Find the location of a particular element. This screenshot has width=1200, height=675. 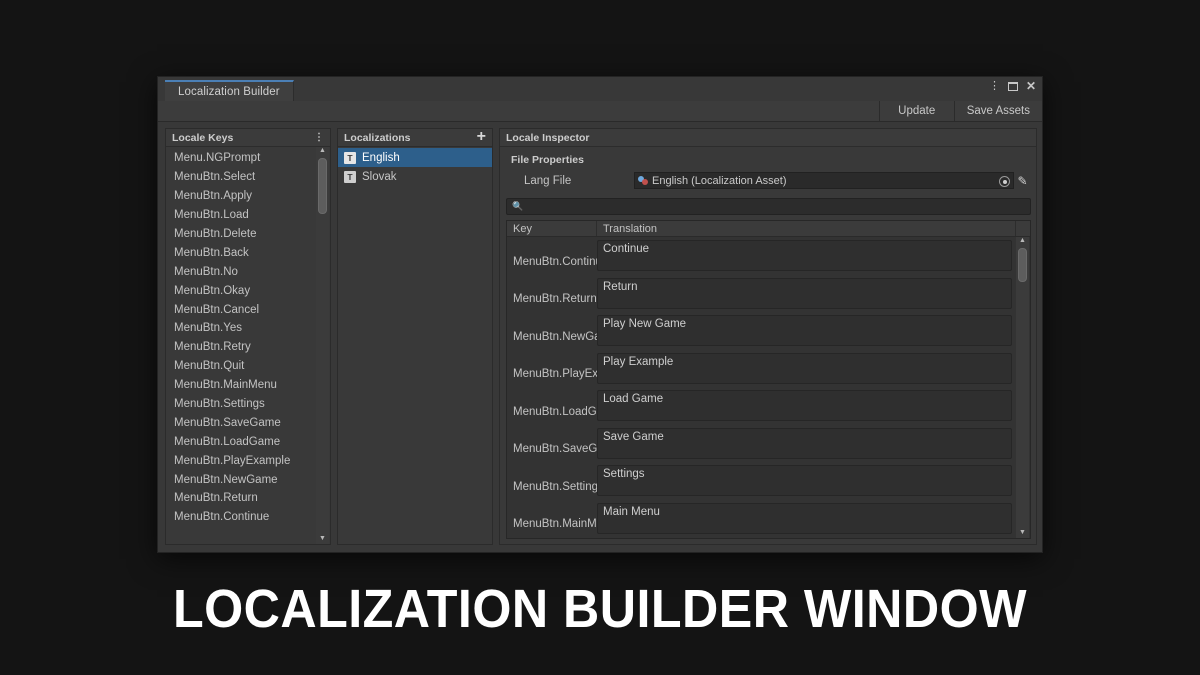

locale-key-item: MenuBtn.Apply is located at coordinates (248, 196).